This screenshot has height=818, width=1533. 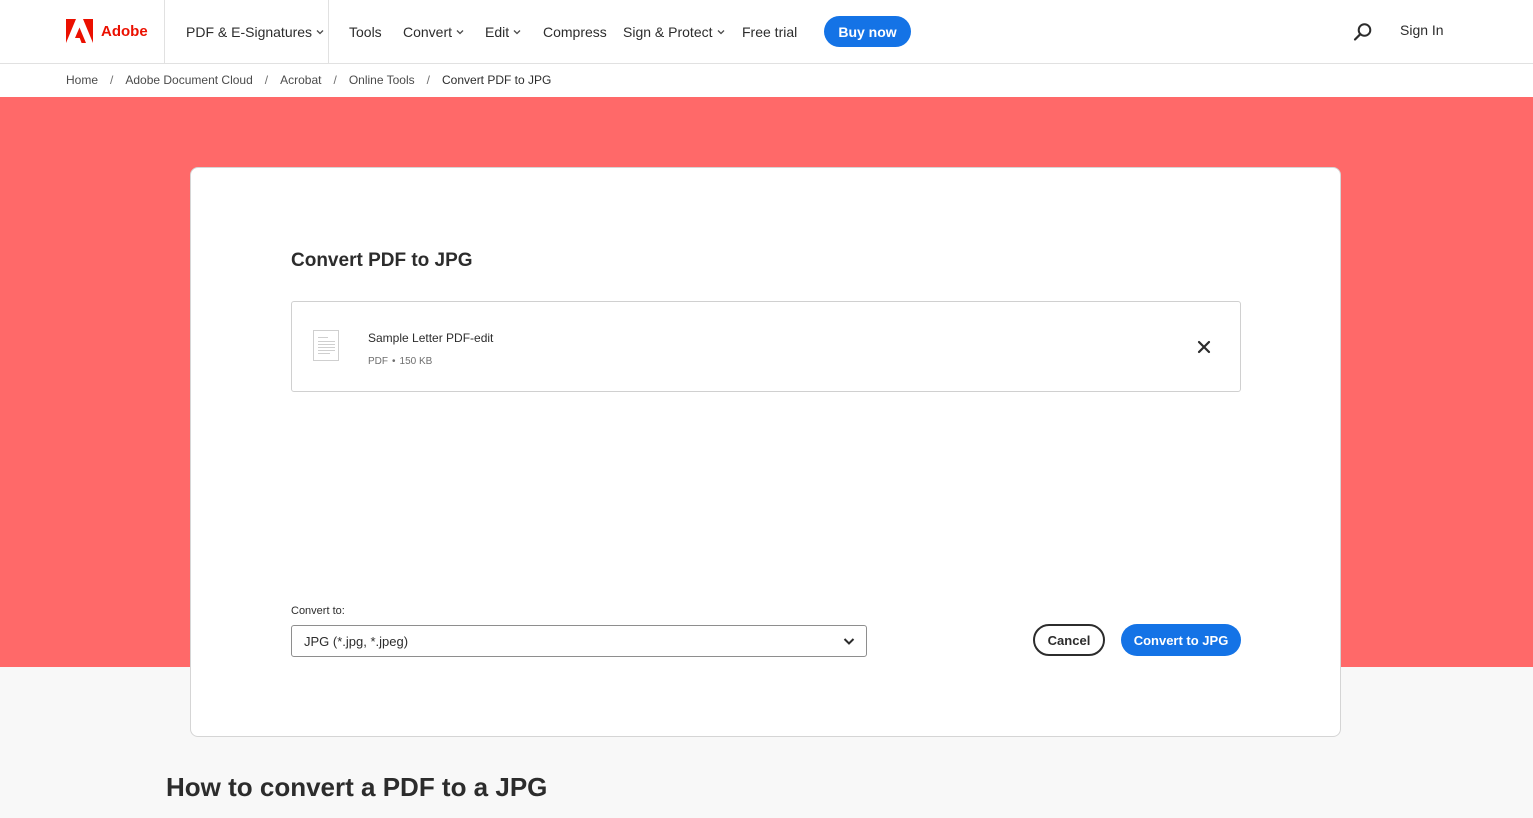 I want to click on convert-to-jpg-button: Convert to JPG, so click(x=1181, y=640).